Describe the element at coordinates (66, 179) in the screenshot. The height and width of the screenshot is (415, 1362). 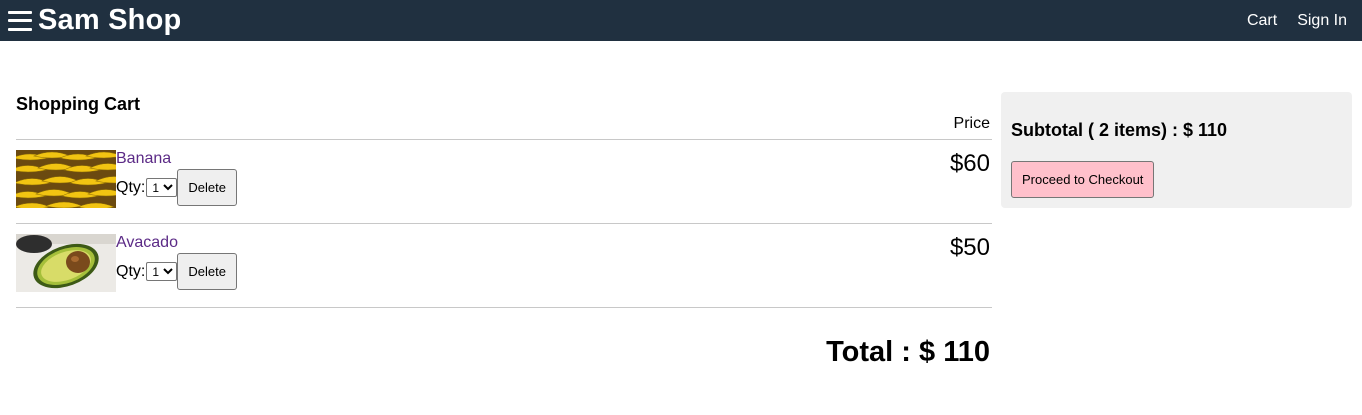
I see `banana-image` at that location.